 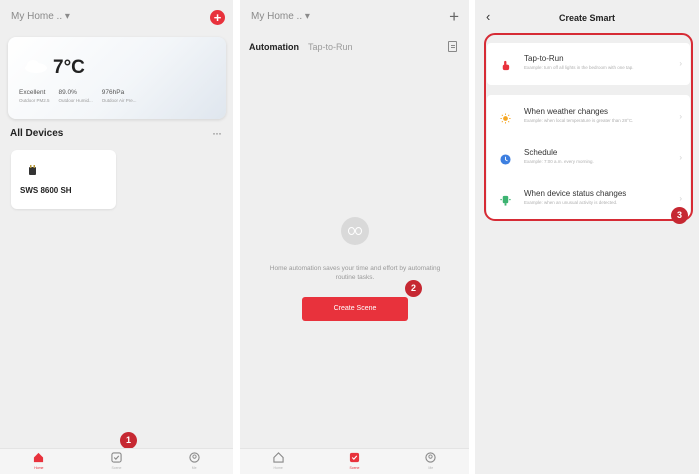 I want to click on home-topbar: My Home .. ▾ +, so click(x=116, y=19).